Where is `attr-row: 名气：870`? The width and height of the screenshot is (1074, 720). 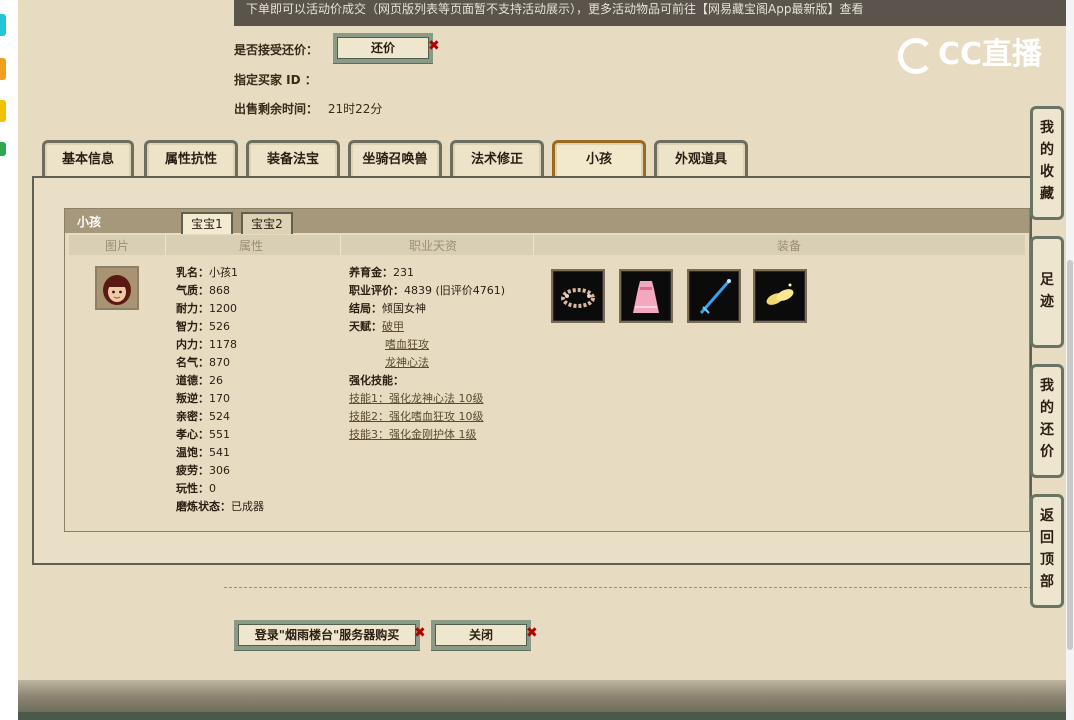 attr-row: 名气：870 is located at coordinates (203, 362).